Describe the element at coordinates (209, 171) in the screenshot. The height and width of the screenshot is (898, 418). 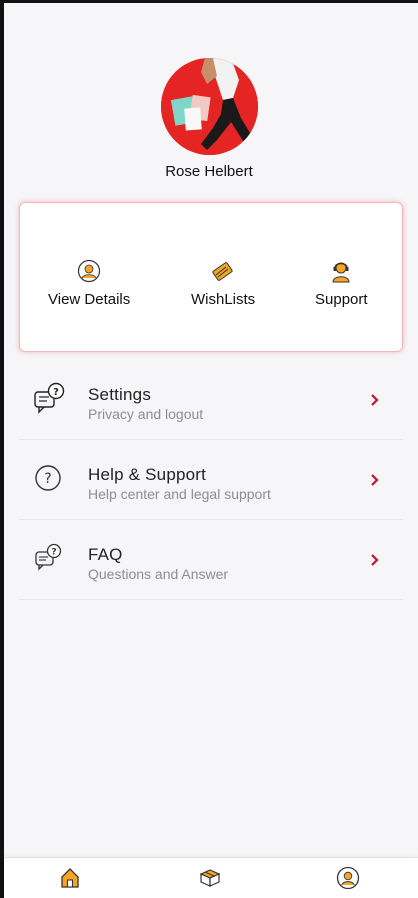
I see `profile-name: Rose Helbert` at that location.